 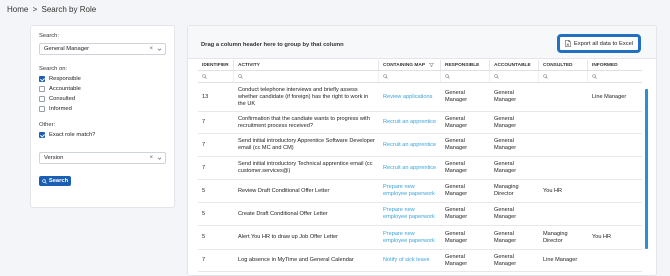 What do you see at coordinates (563, 168) in the screenshot?
I see `cell-consulted` at bounding box center [563, 168].